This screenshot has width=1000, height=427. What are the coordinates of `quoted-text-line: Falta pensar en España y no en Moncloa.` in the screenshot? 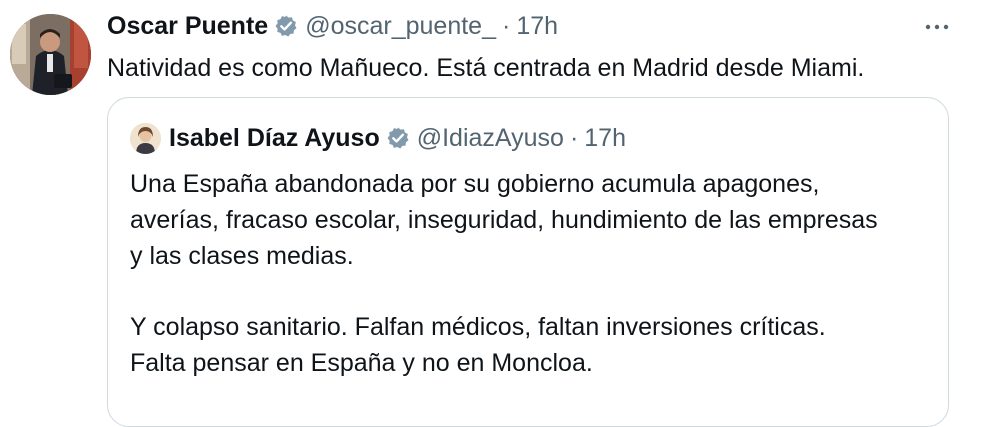 It's located at (361, 363).